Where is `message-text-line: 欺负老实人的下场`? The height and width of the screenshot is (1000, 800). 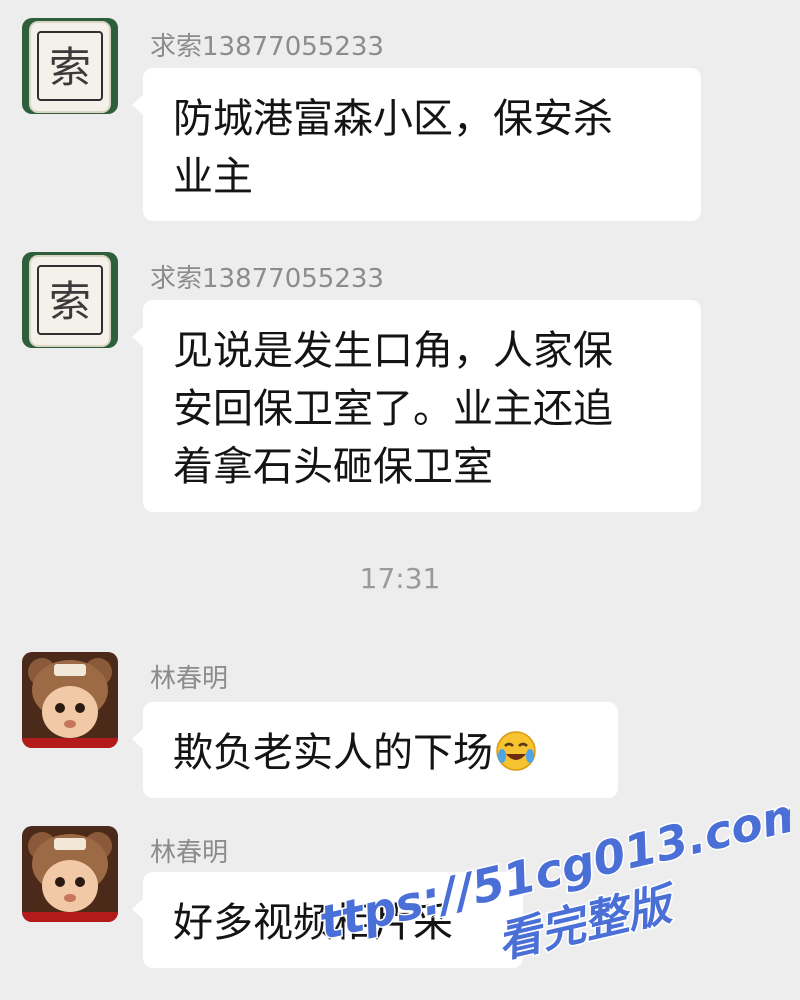
message-text-line: 欺负老实人的下场 is located at coordinates (380, 756).